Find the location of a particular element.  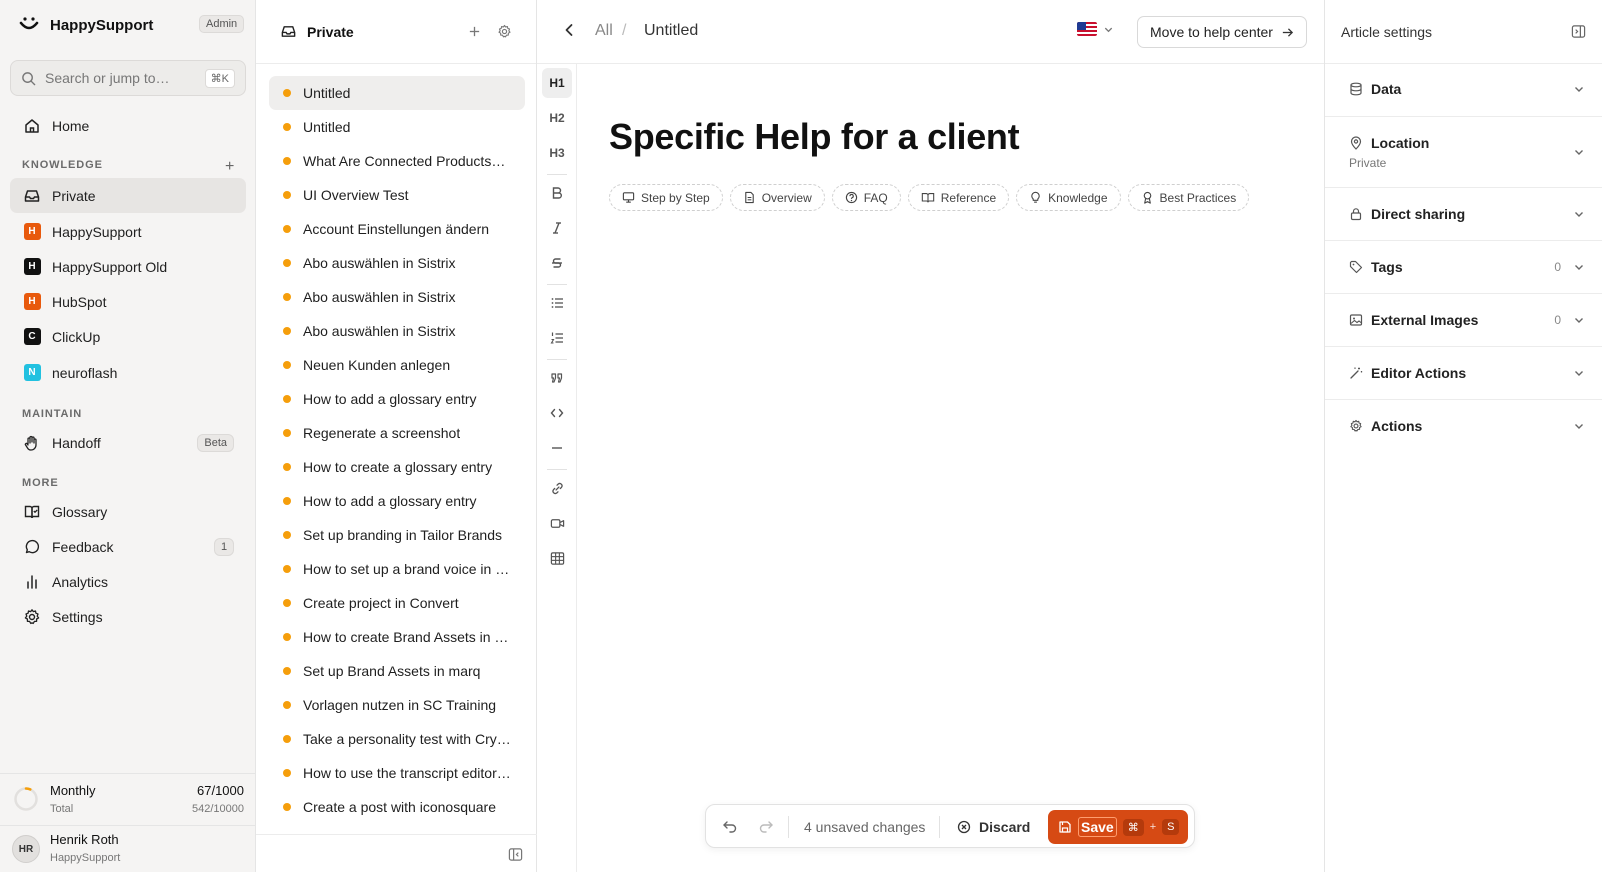

discard-button: Discard is located at coordinates (993, 827).